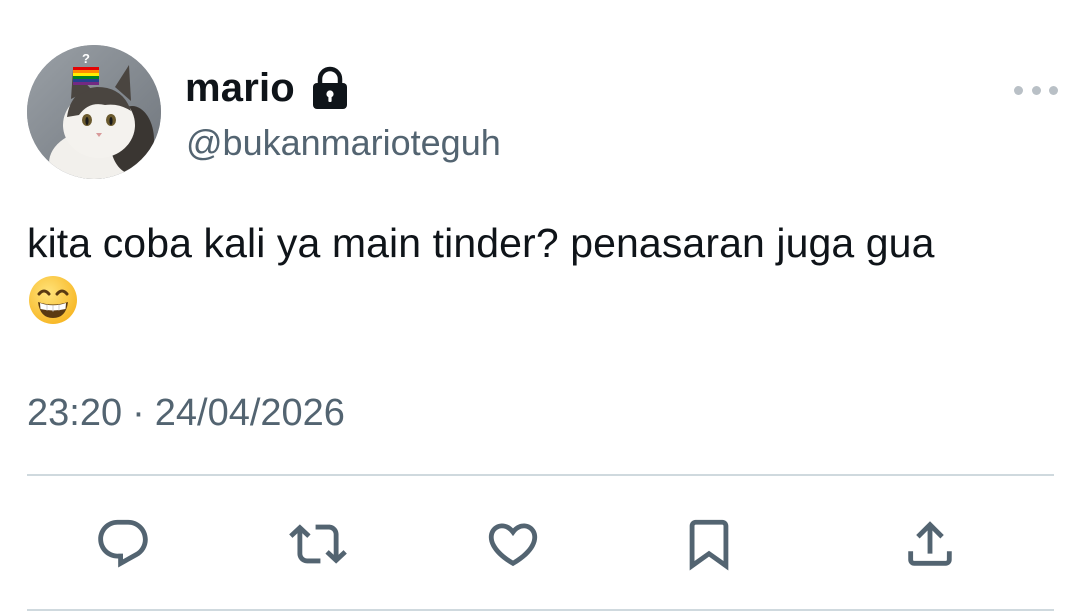 This screenshot has width=1080, height=614. I want to click on lock-icon, so click(329, 87).